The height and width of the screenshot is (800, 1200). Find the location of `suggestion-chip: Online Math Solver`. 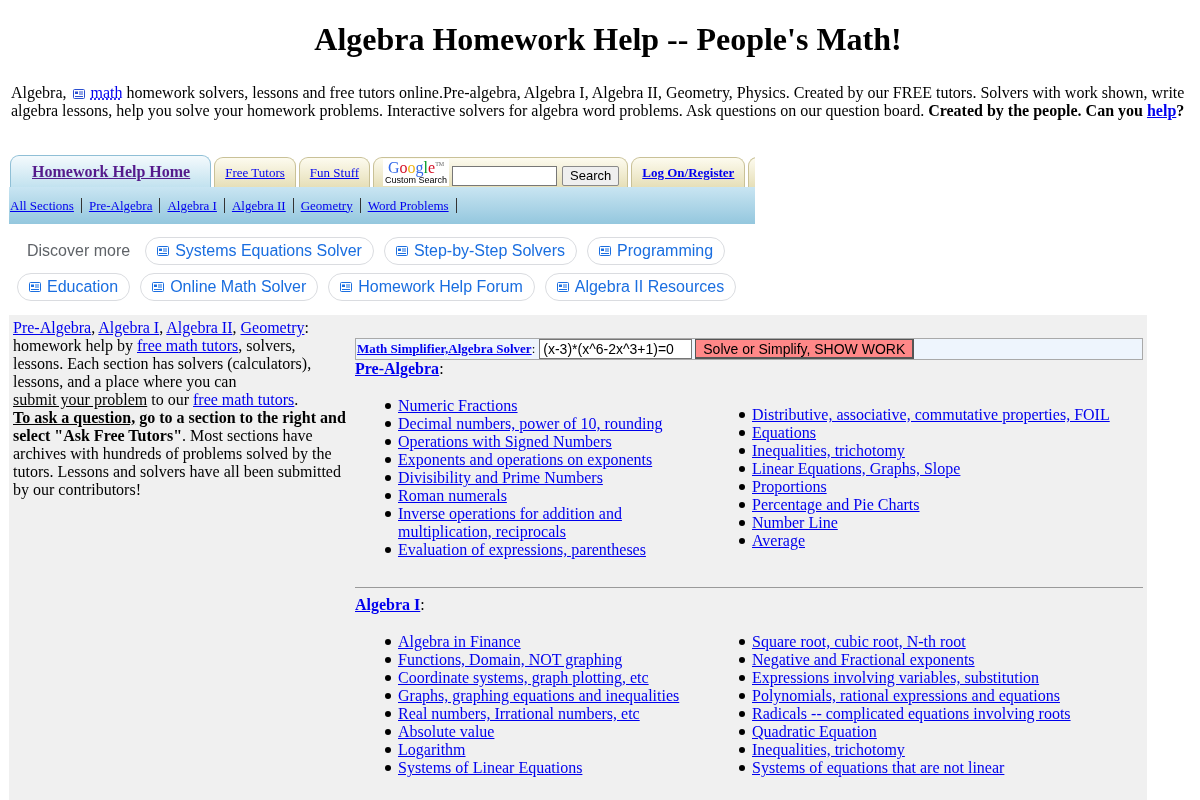

suggestion-chip: Online Math Solver is located at coordinates (229, 287).